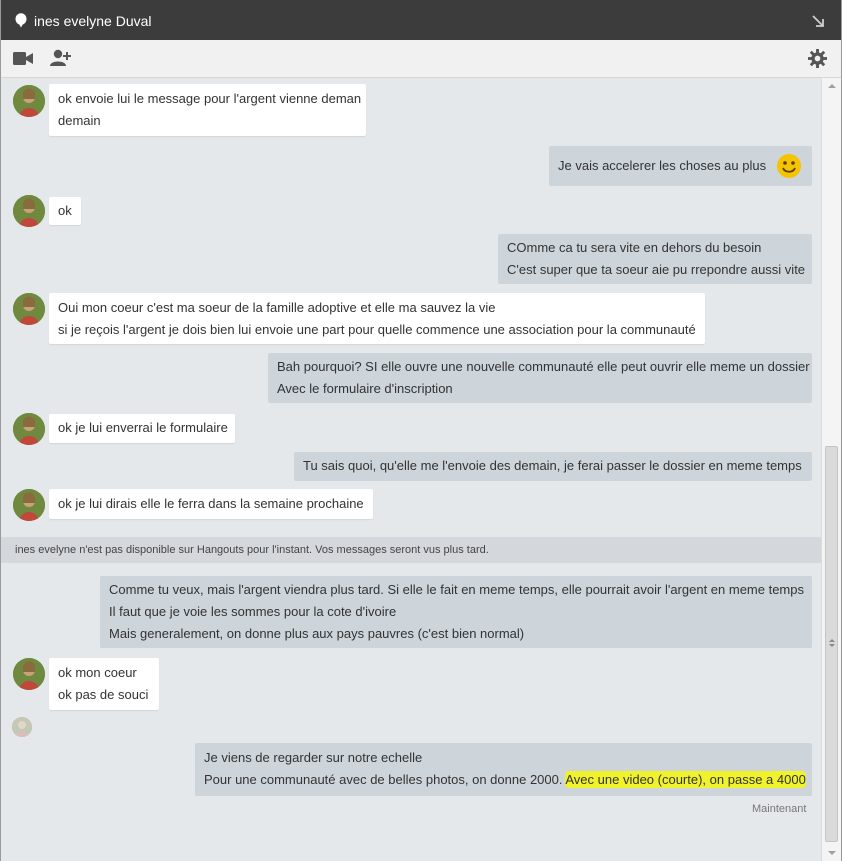 This screenshot has height=861, width=842. I want to click on message-line: ok, so click(65, 210).